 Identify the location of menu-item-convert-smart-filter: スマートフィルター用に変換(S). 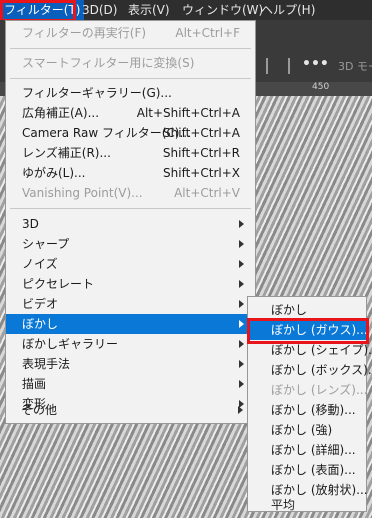
(130, 63).